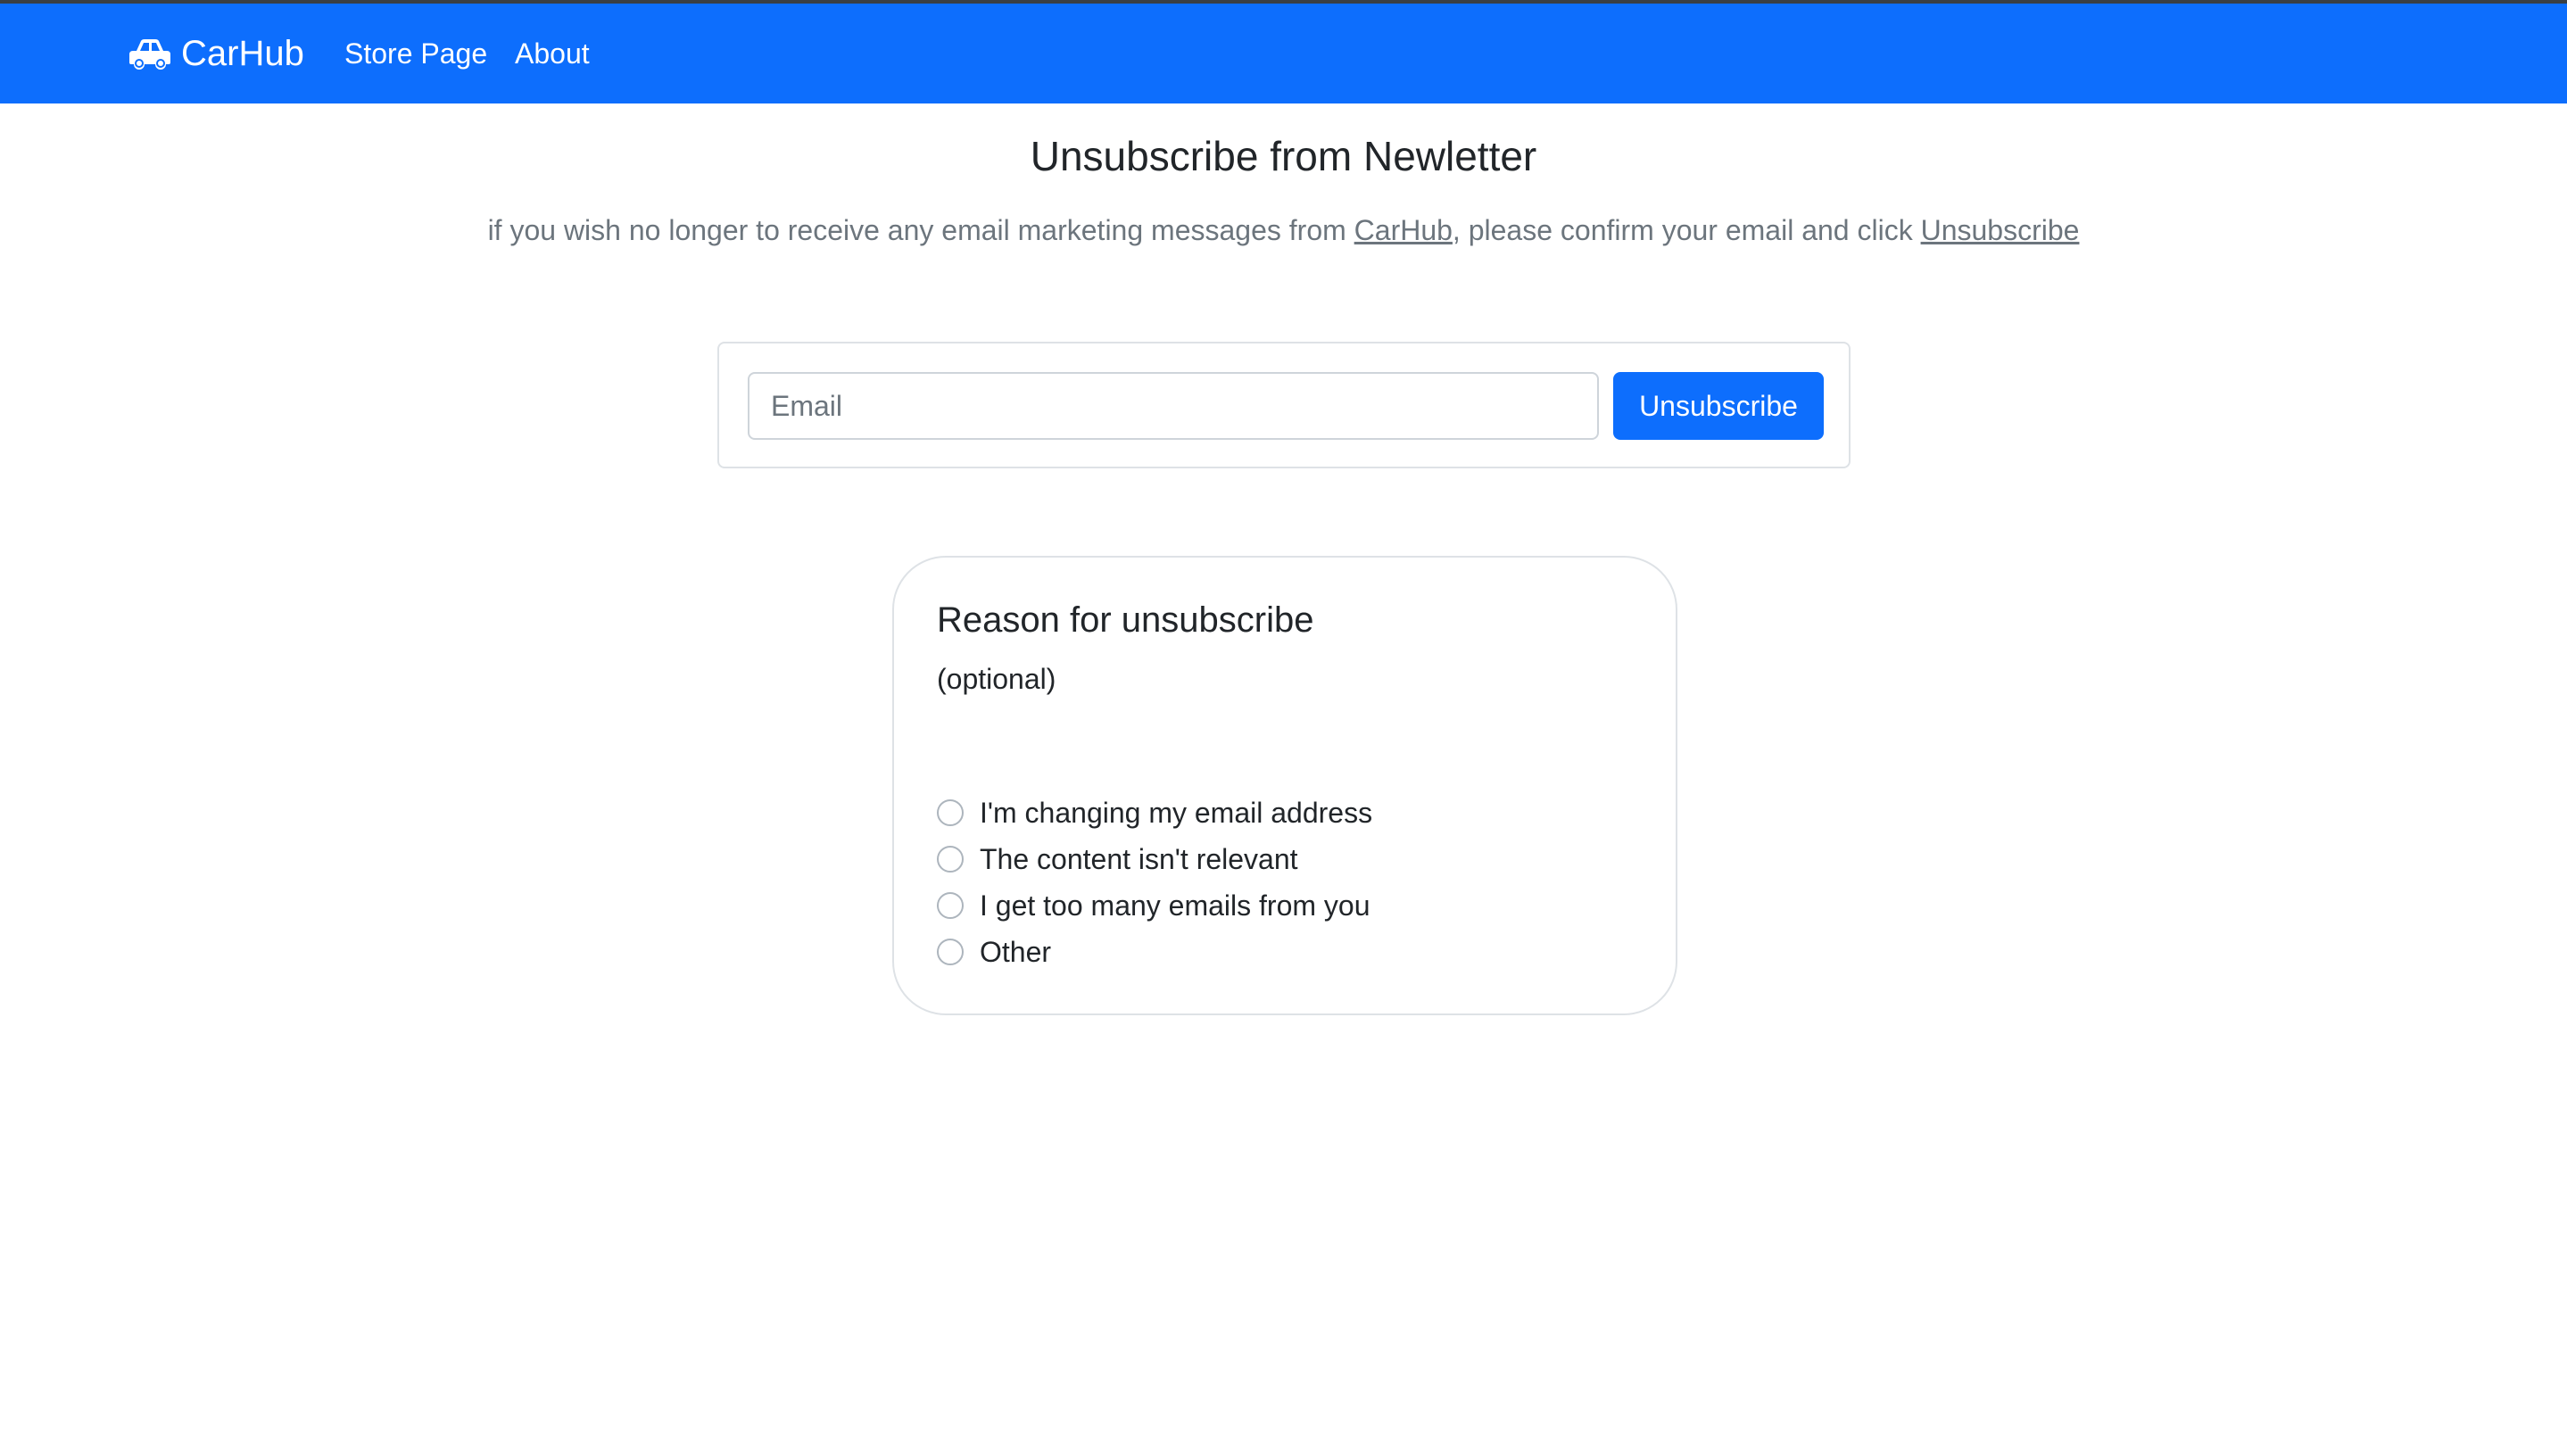 This screenshot has height=1456, width=2567. I want to click on email-form-card: Unsubscribe, so click(1284, 405).